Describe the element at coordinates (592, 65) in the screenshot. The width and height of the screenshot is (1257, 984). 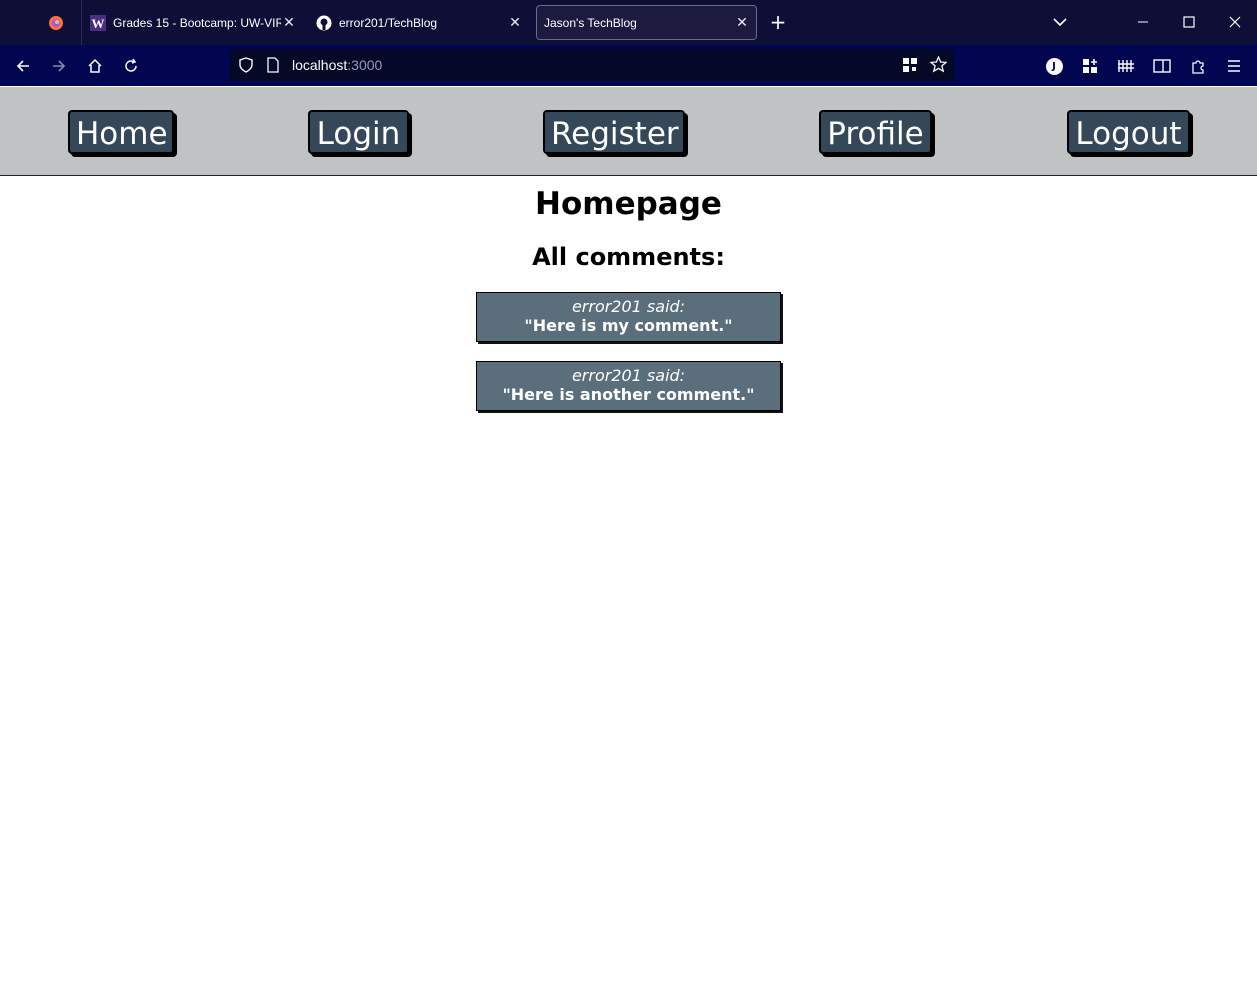
I see `url-bar: localhost:3000` at that location.